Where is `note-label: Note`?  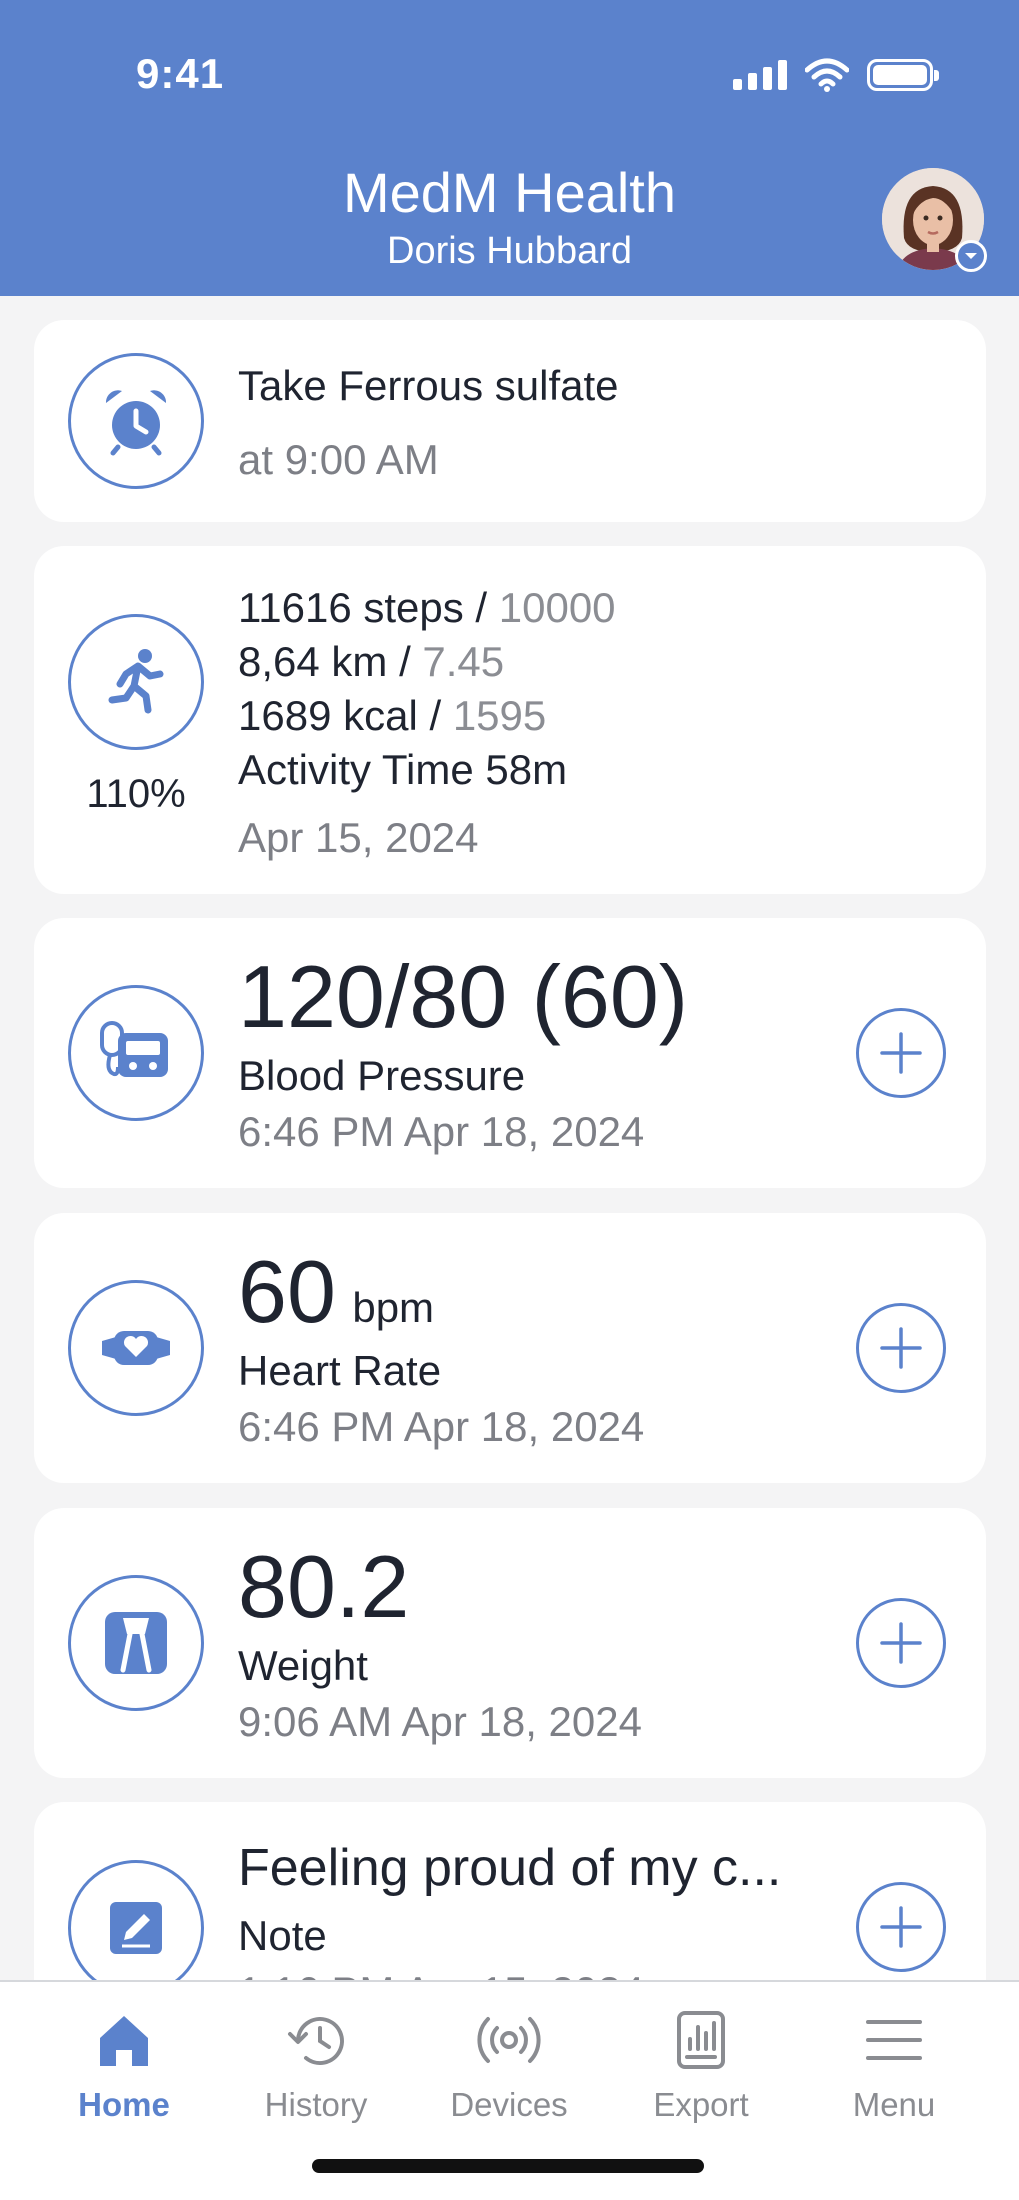
note-label: Note is located at coordinates (282, 1935).